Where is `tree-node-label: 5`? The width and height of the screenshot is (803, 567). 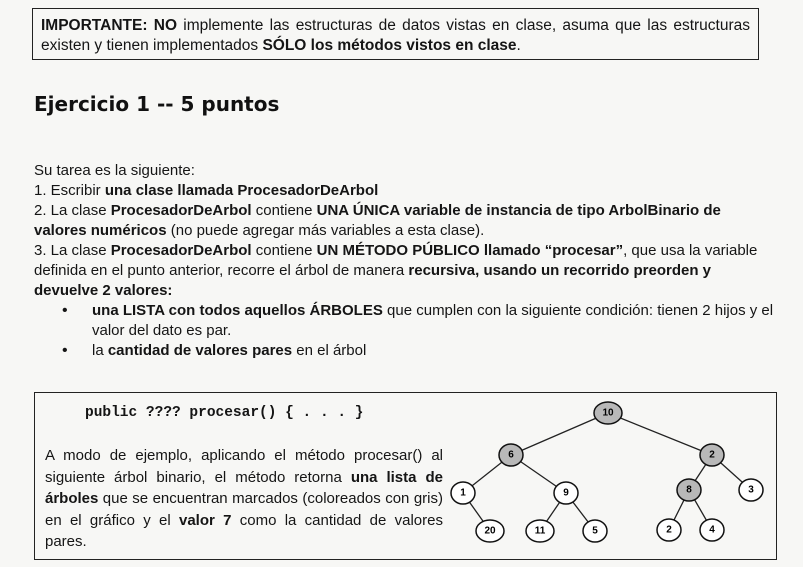
tree-node-label: 5 is located at coordinates (595, 531).